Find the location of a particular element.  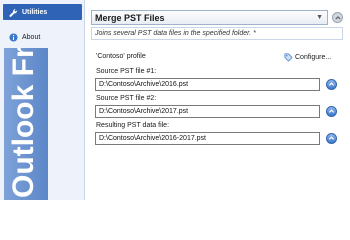

sidebar-item-label: Utilities is located at coordinates (35, 12).